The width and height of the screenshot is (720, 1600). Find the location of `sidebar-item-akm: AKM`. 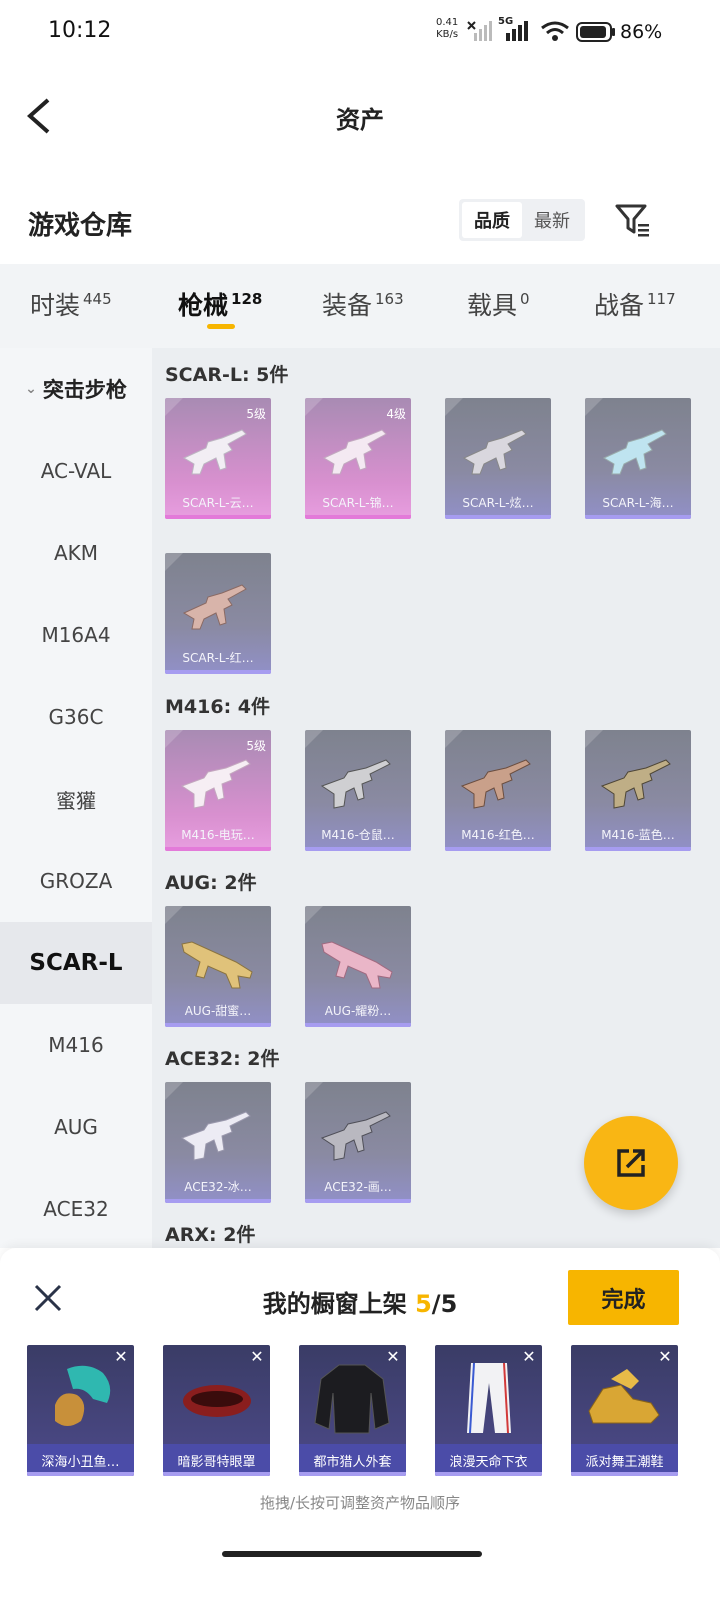

sidebar-item-akm: AKM is located at coordinates (76, 553).